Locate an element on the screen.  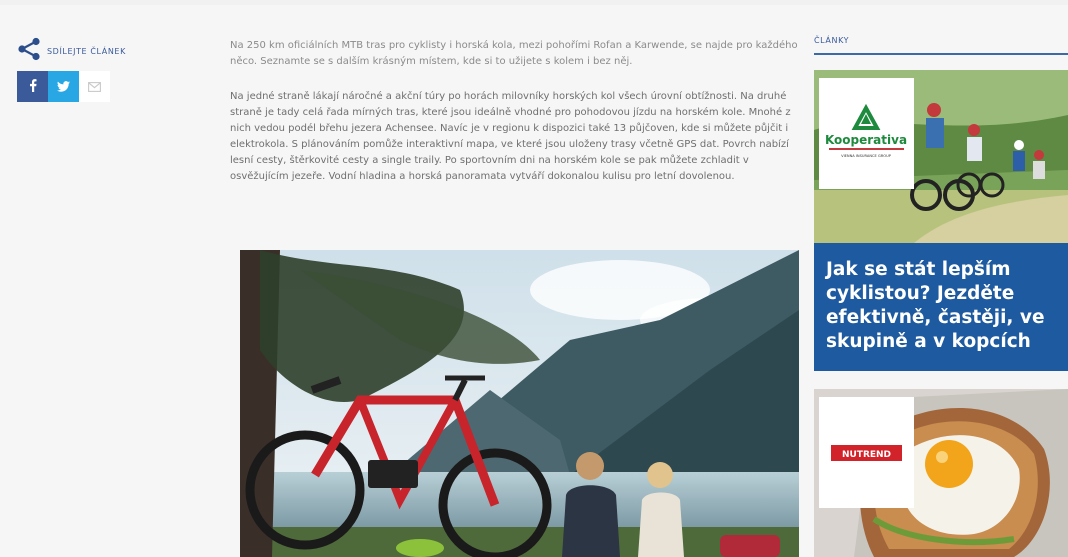
facebook-share-button is located at coordinates (32, 86).